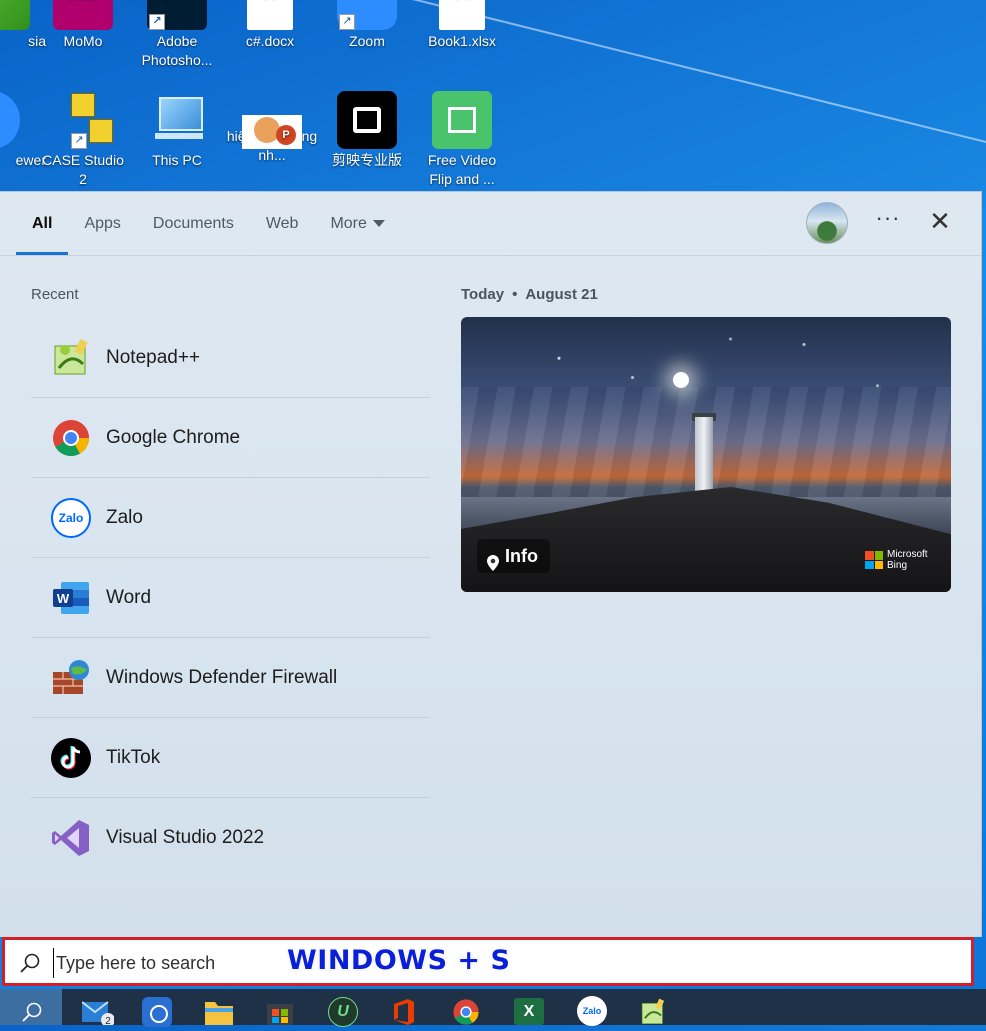 Image resolution: width=986 pixels, height=1031 pixels. Describe the element at coordinates (367, 15) in the screenshot. I see `zoom-icon: ↗` at that location.